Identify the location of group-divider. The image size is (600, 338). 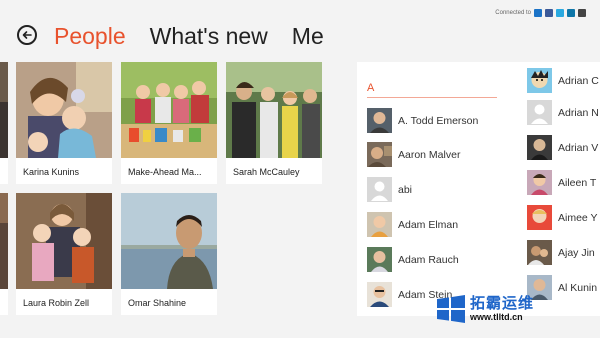
(432, 97).